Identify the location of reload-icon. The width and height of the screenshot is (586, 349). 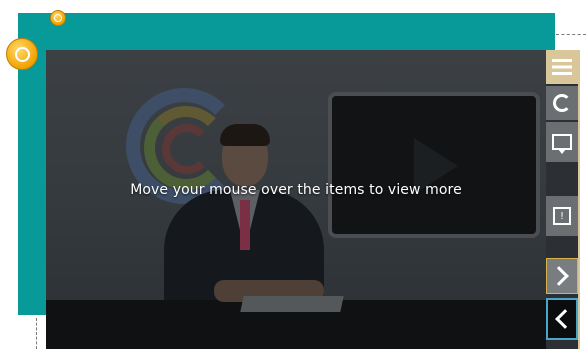
(562, 103).